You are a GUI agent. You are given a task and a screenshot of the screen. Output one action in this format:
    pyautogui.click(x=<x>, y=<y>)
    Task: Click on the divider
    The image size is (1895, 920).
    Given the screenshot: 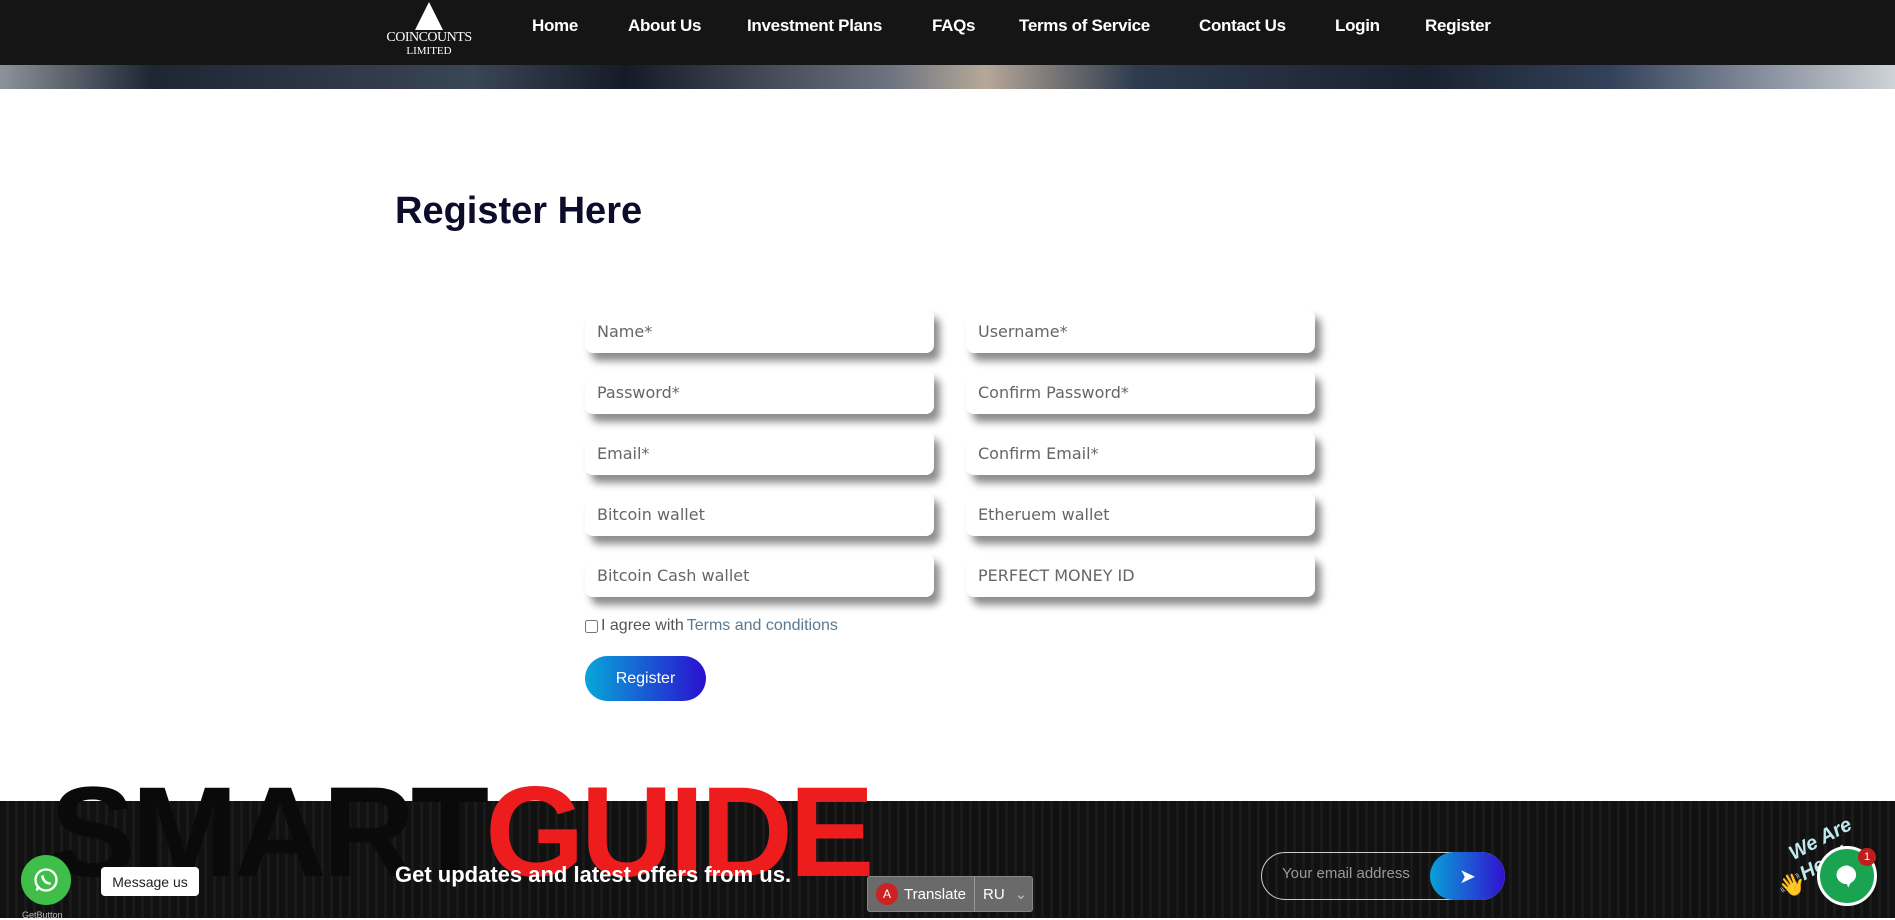 What is the action you would take?
    pyautogui.click(x=974, y=894)
    